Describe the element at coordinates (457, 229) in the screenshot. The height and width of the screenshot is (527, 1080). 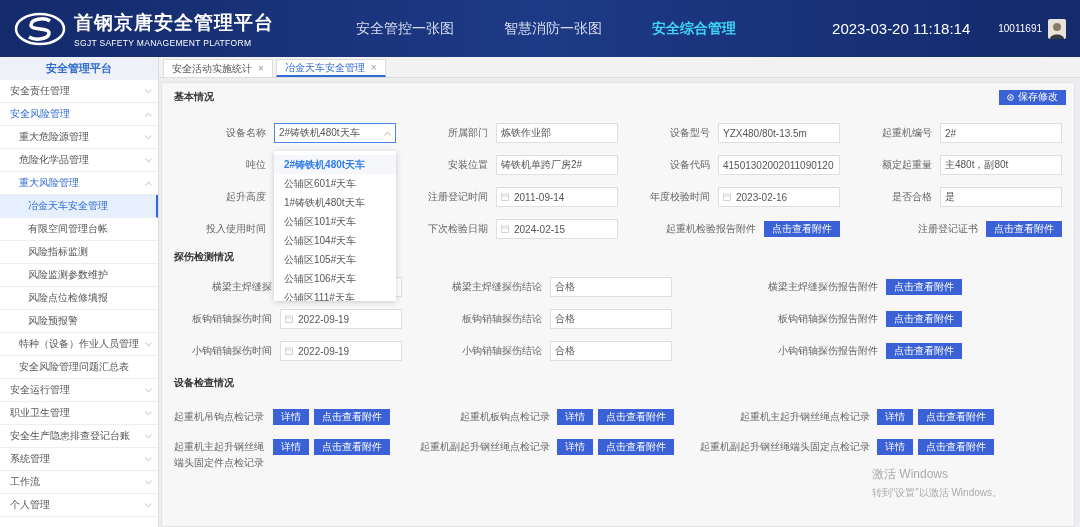
I see `field-label: 下次检验日期` at that location.